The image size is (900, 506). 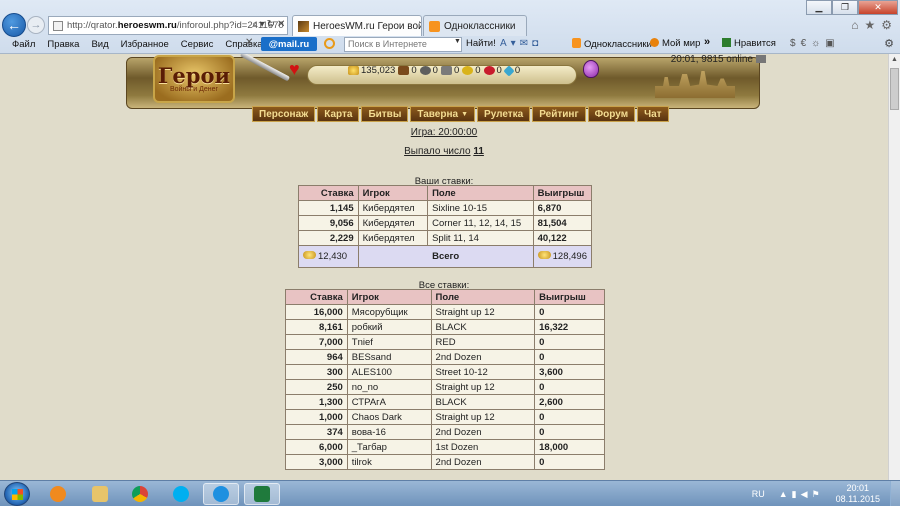 What do you see at coordinates (894, 267) in the screenshot?
I see `page-scrollbar: ▲` at bounding box center [894, 267].